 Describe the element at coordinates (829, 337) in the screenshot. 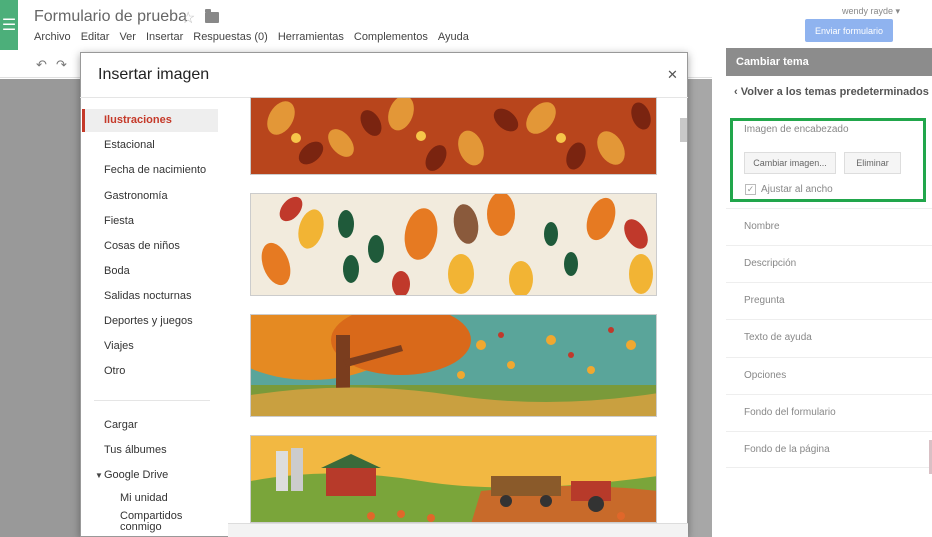

I see `section-texto-ayuda: Texto de ayuda` at that location.